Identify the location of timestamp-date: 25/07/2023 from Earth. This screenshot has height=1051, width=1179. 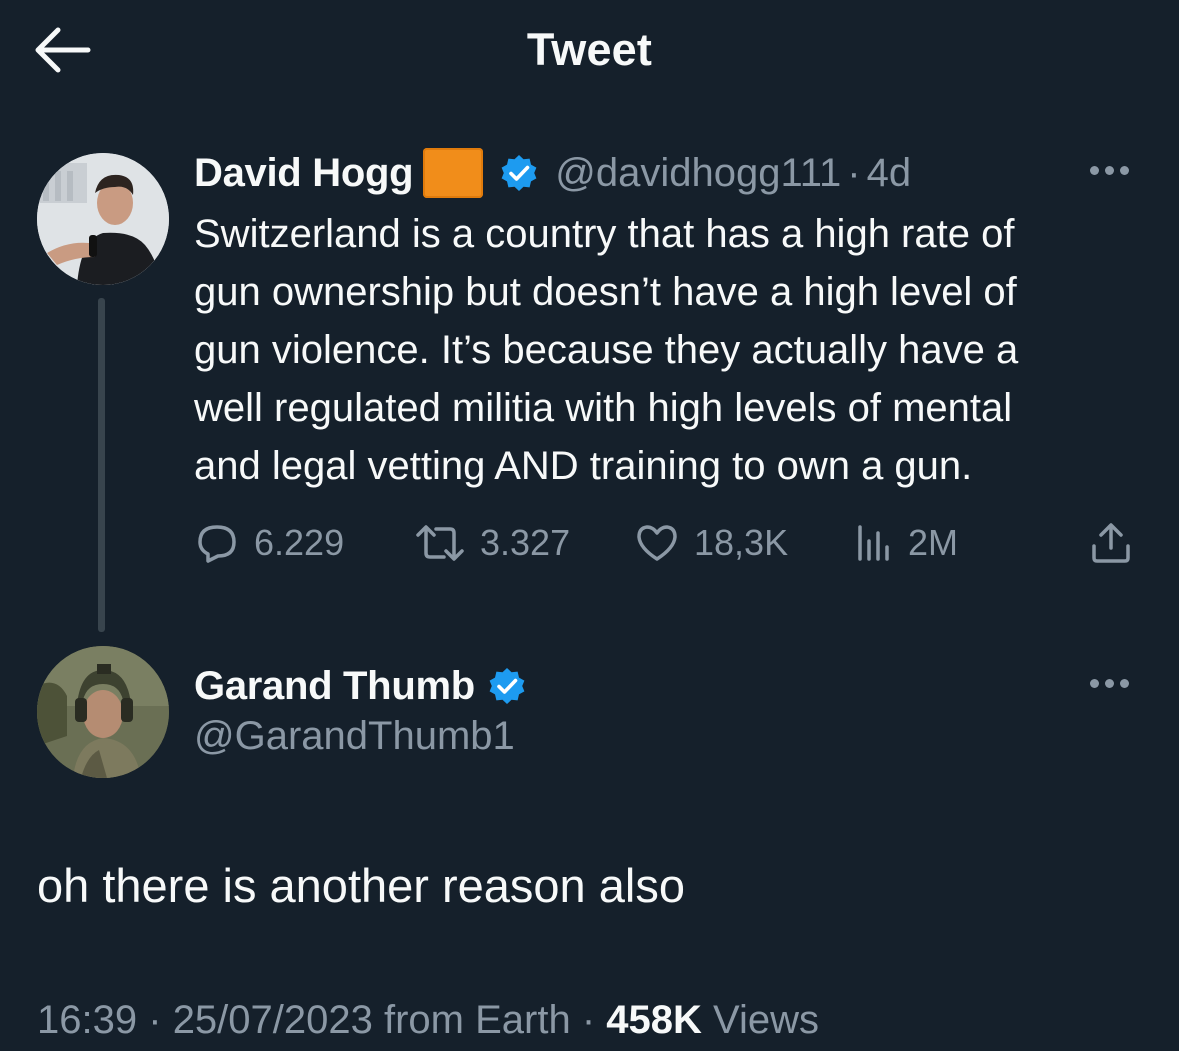
(372, 1020).